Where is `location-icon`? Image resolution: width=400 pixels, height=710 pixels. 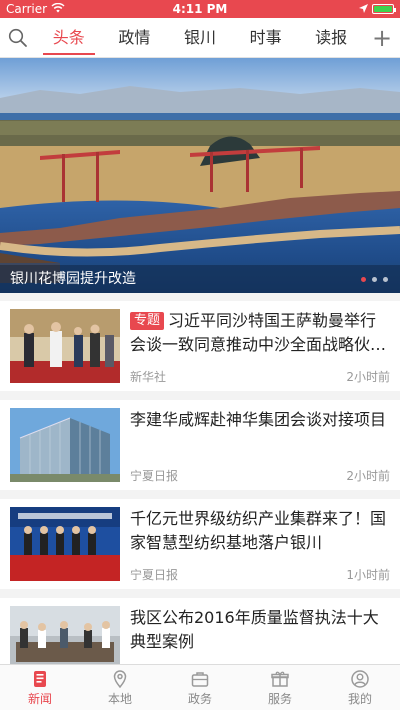 location-icon is located at coordinates (120, 679).